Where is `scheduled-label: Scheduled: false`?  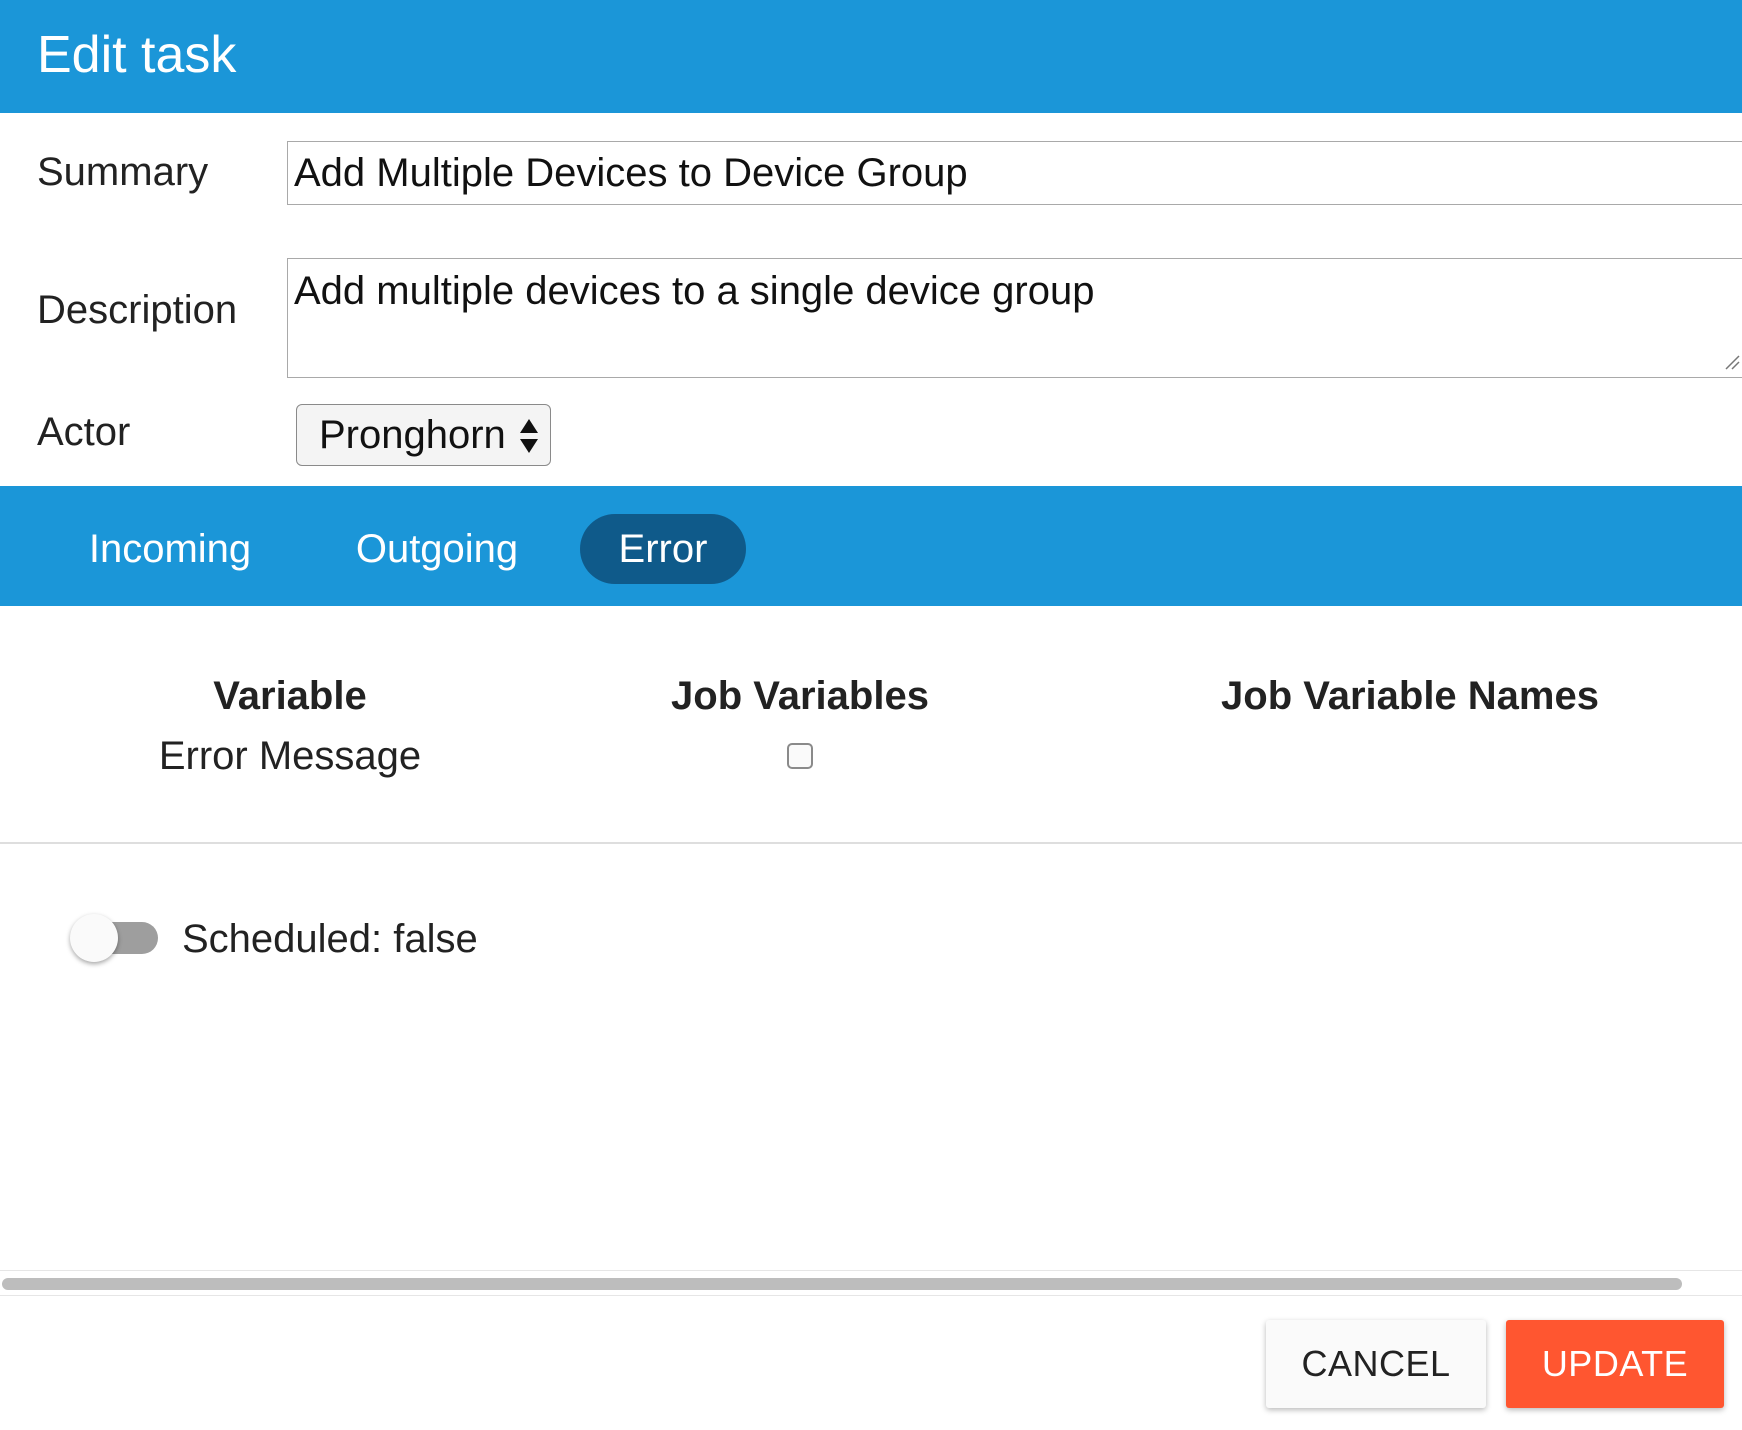
scheduled-label: Scheduled: false is located at coordinates (330, 939).